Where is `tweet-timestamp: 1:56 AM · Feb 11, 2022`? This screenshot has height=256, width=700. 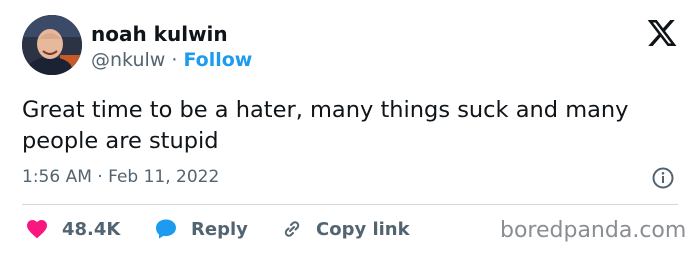 tweet-timestamp: 1:56 AM · Feb 11, 2022 is located at coordinates (120, 177).